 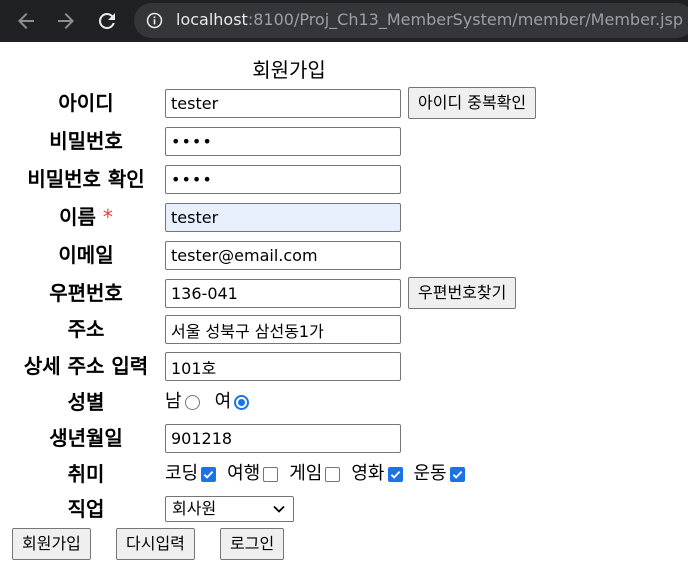 What do you see at coordinates (51, 544) in the screenshot?
I see `signup-submit-button: 회원가입` at bounding box center [51, 544].